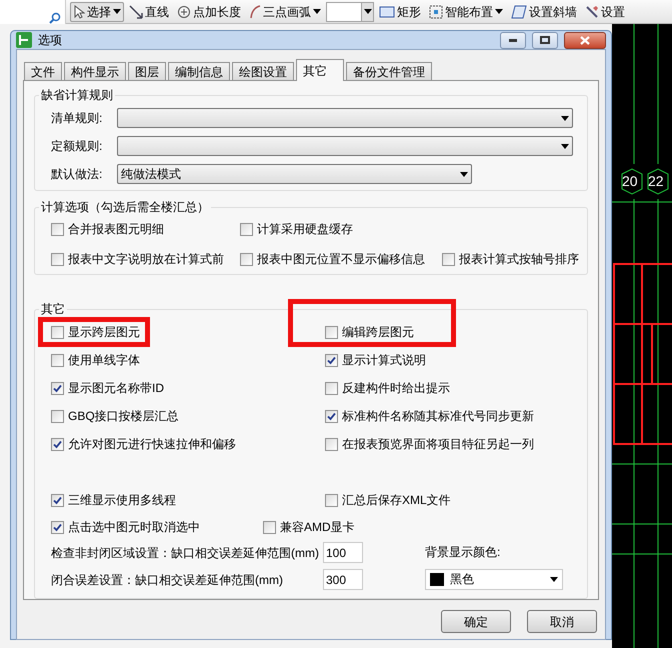 The width and height of the screenshot is (672, 648). Describe the element at coordinates (494, 579) in the screenshot. I see `color-dropdown: 黑色` at that location.